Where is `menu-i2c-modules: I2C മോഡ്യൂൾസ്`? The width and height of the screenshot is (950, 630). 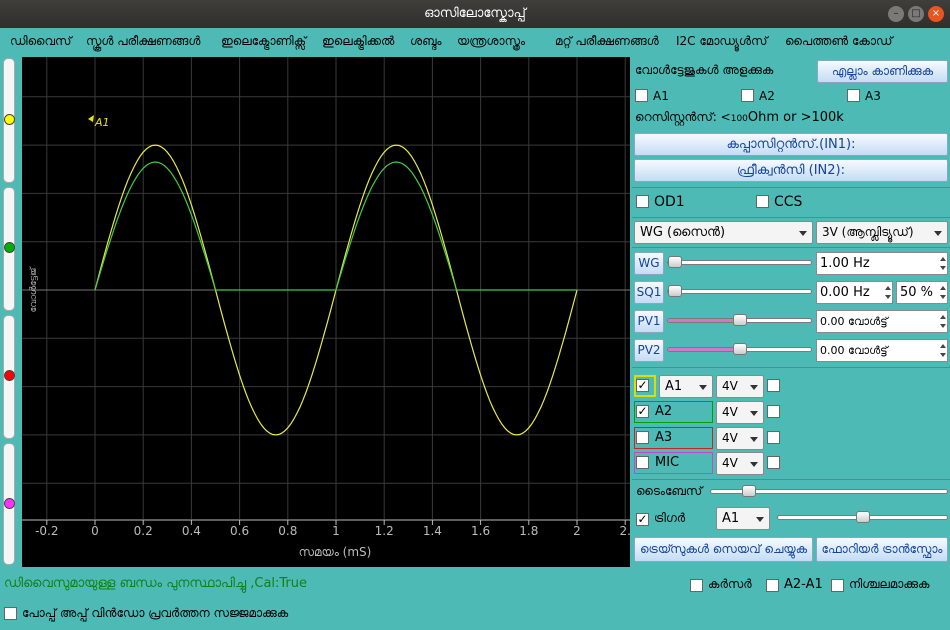
menu-i2c-modules: I2C മോഡ്യൂൾസ് is located at coordinates (721, 41).